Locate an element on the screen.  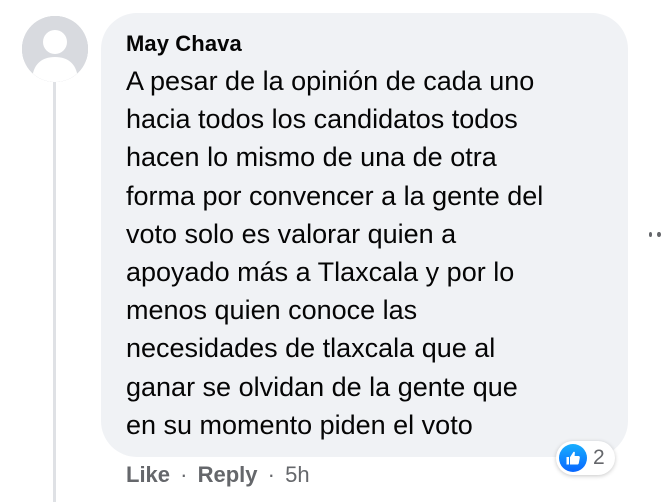
comment-text-line: A pesar de la opinión de cada uno is located at coordinates (330, 81).